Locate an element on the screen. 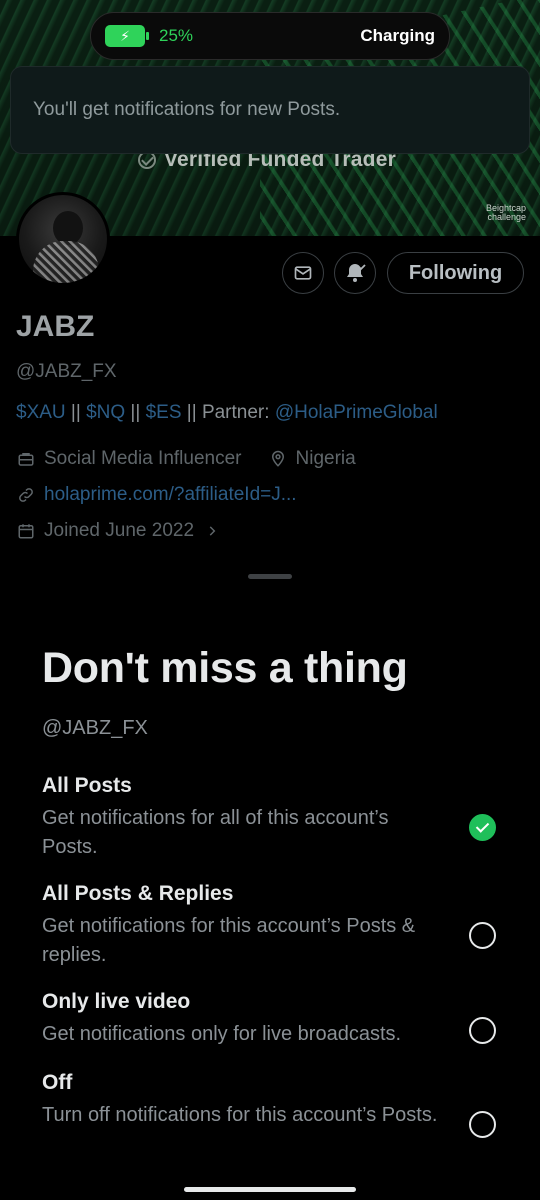 This screenshot has width=540, height=1200. radio-all-posts-selected is located at coordinates (482, 827).